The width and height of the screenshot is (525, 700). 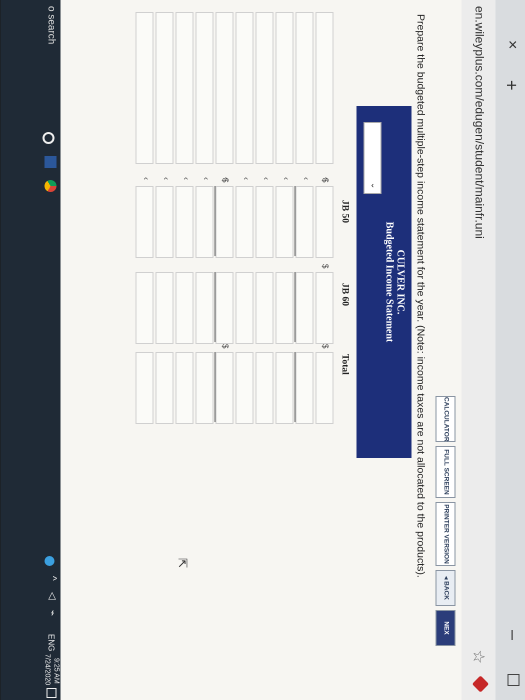 I want to click on period-select: ⌄, so click(x=372, y=158).